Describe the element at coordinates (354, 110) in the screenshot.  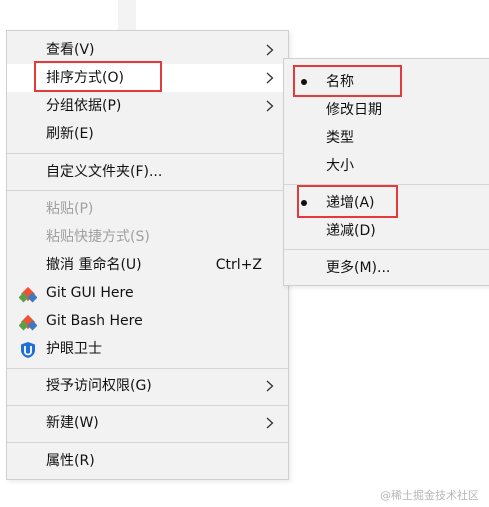
I see `submenu-item-label: 修改日期` at that location.